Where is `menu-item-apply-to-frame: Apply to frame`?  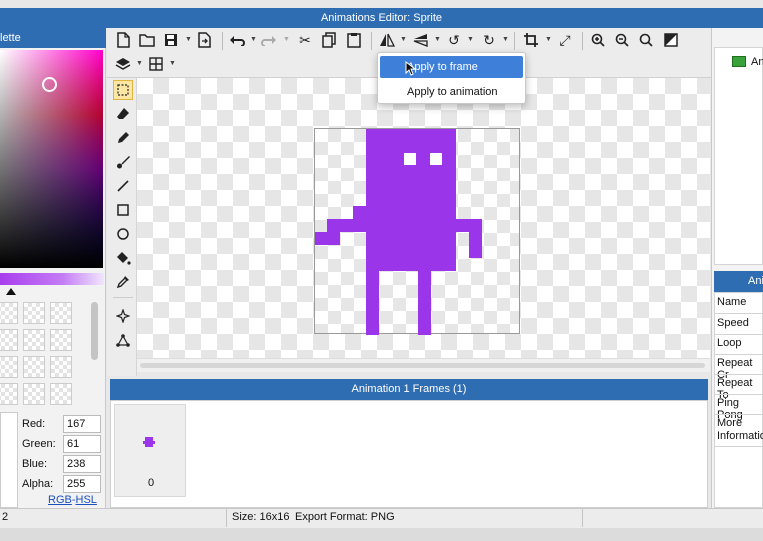
menu-item-apply-to-frame: Apply to frame is located at coordinates (451, 67).